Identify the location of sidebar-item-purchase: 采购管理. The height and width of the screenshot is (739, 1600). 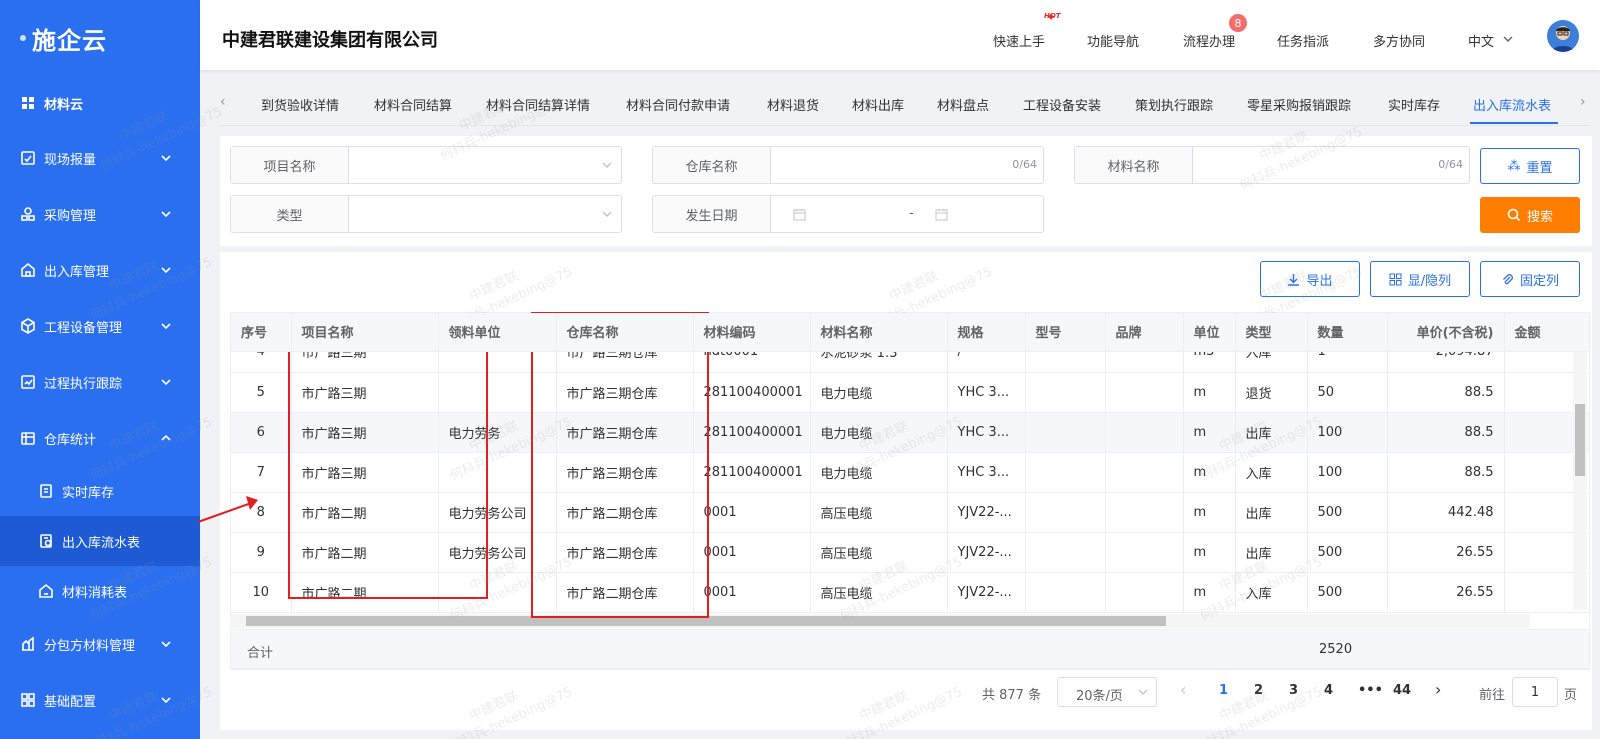
(100, 214).